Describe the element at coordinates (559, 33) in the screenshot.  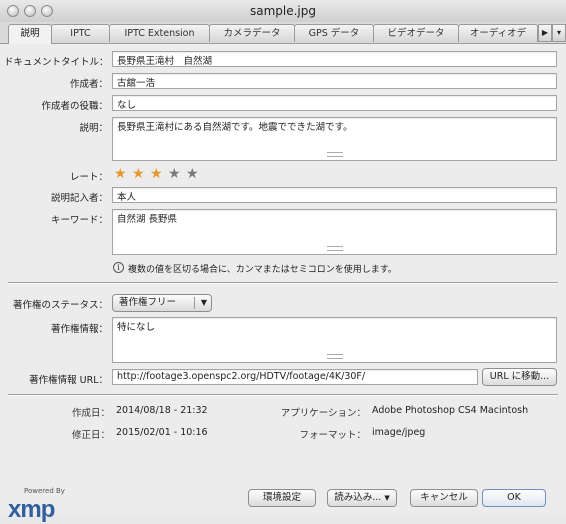
I see `tab-menu-icon: ▾` at that location.